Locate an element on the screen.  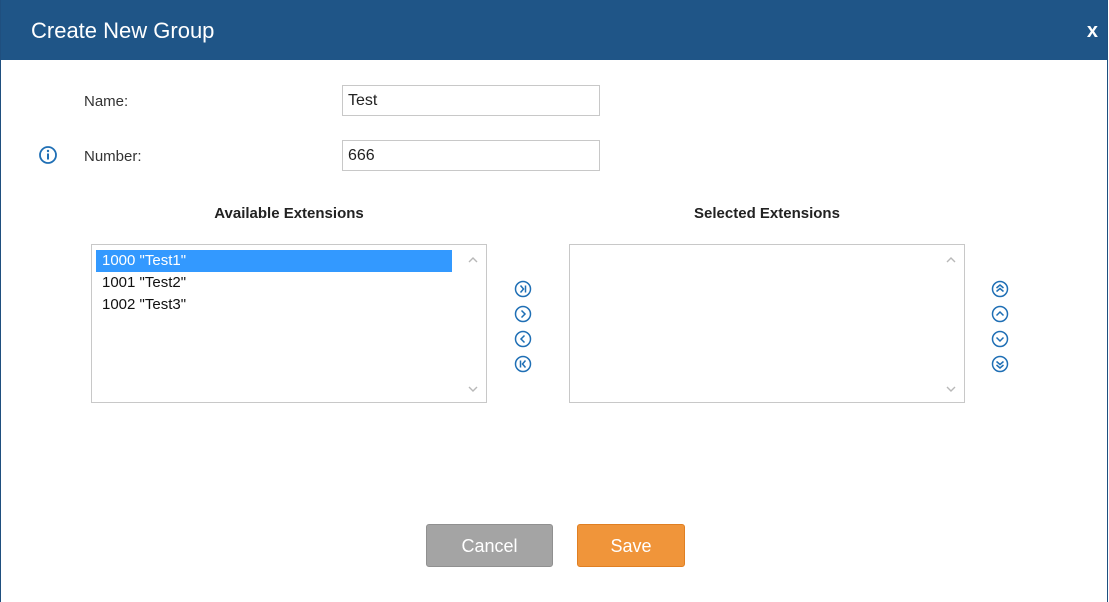
available-extensions-heading: Available Extensions is located at coordinates (289, 213).